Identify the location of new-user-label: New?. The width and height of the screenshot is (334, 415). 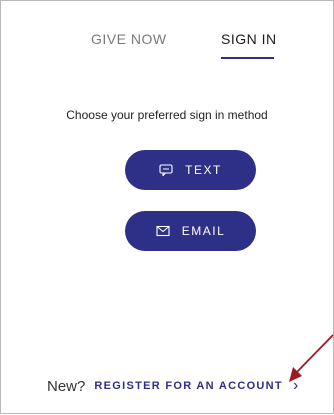
(66, 386).